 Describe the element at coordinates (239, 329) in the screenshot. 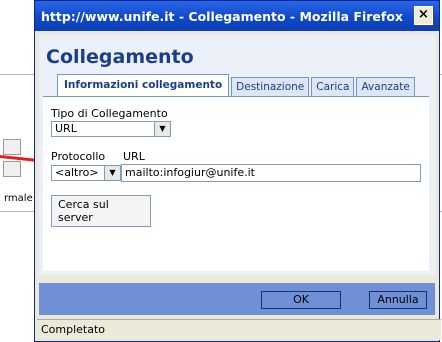

I see `status-bar: Completato` at that location.